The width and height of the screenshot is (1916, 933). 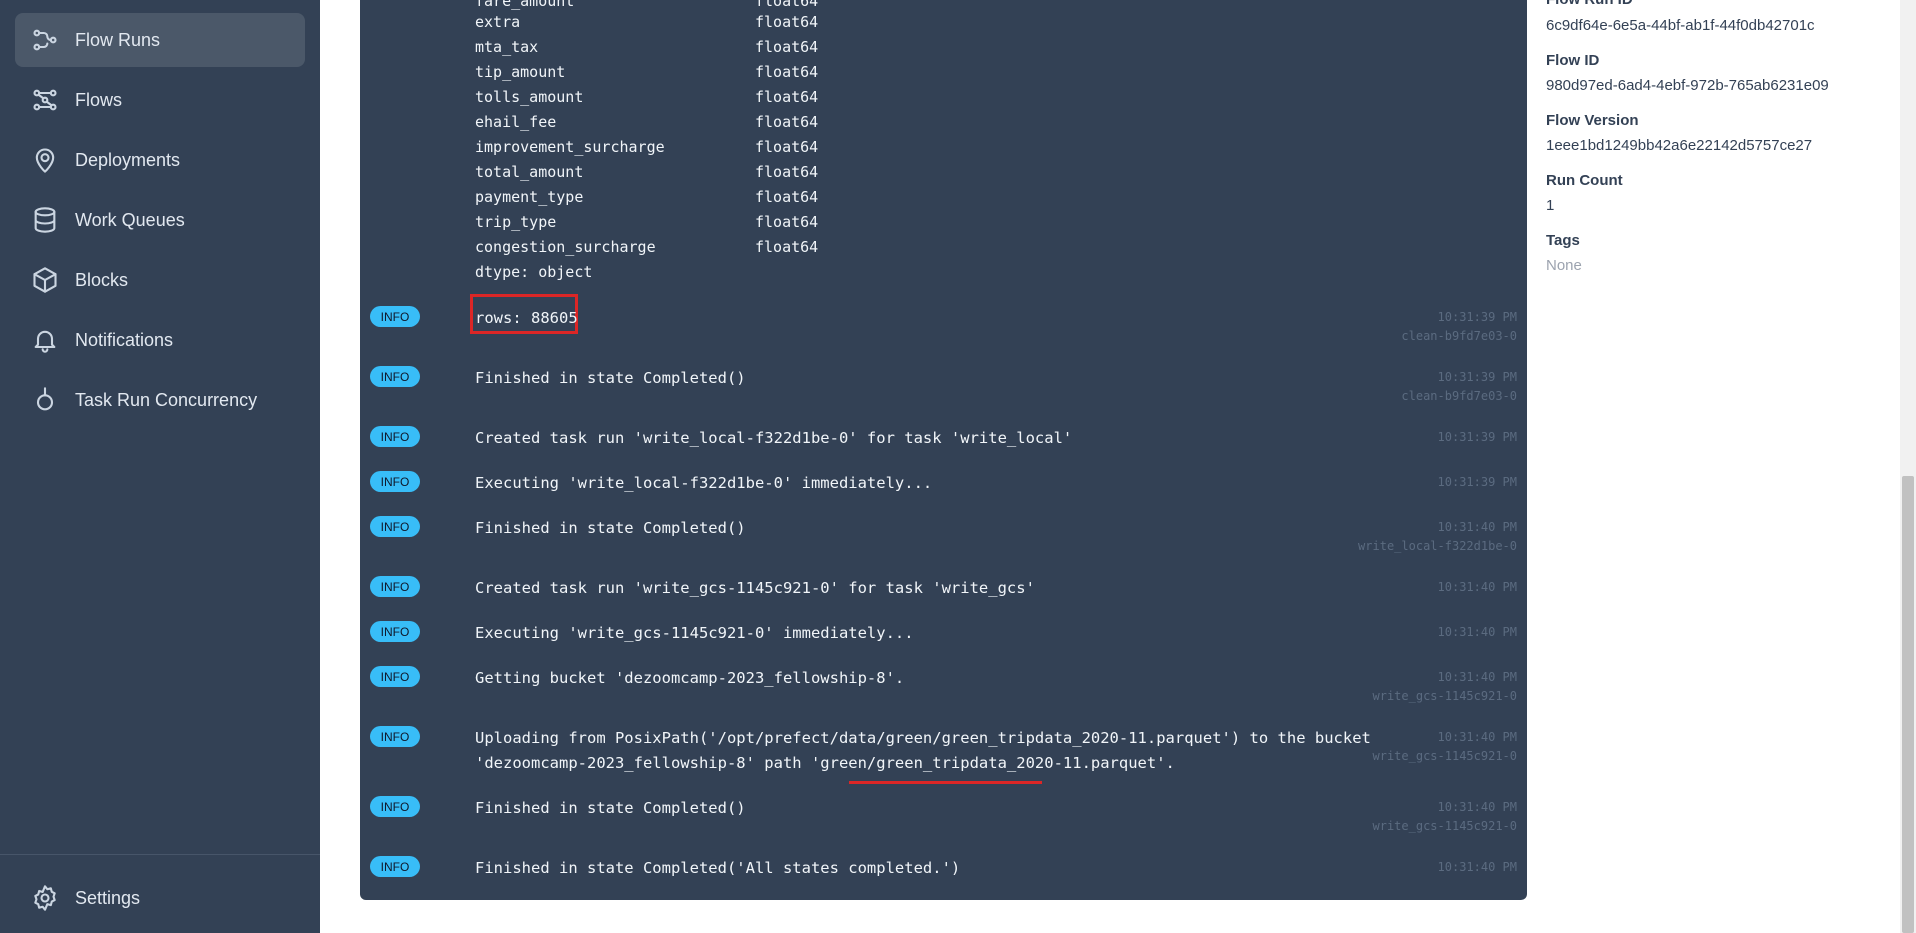 What do you see at coordinates (647, 172) in the screenshot?
I see `dtype-row: total_amount float64` at bounding box center [647, 172].